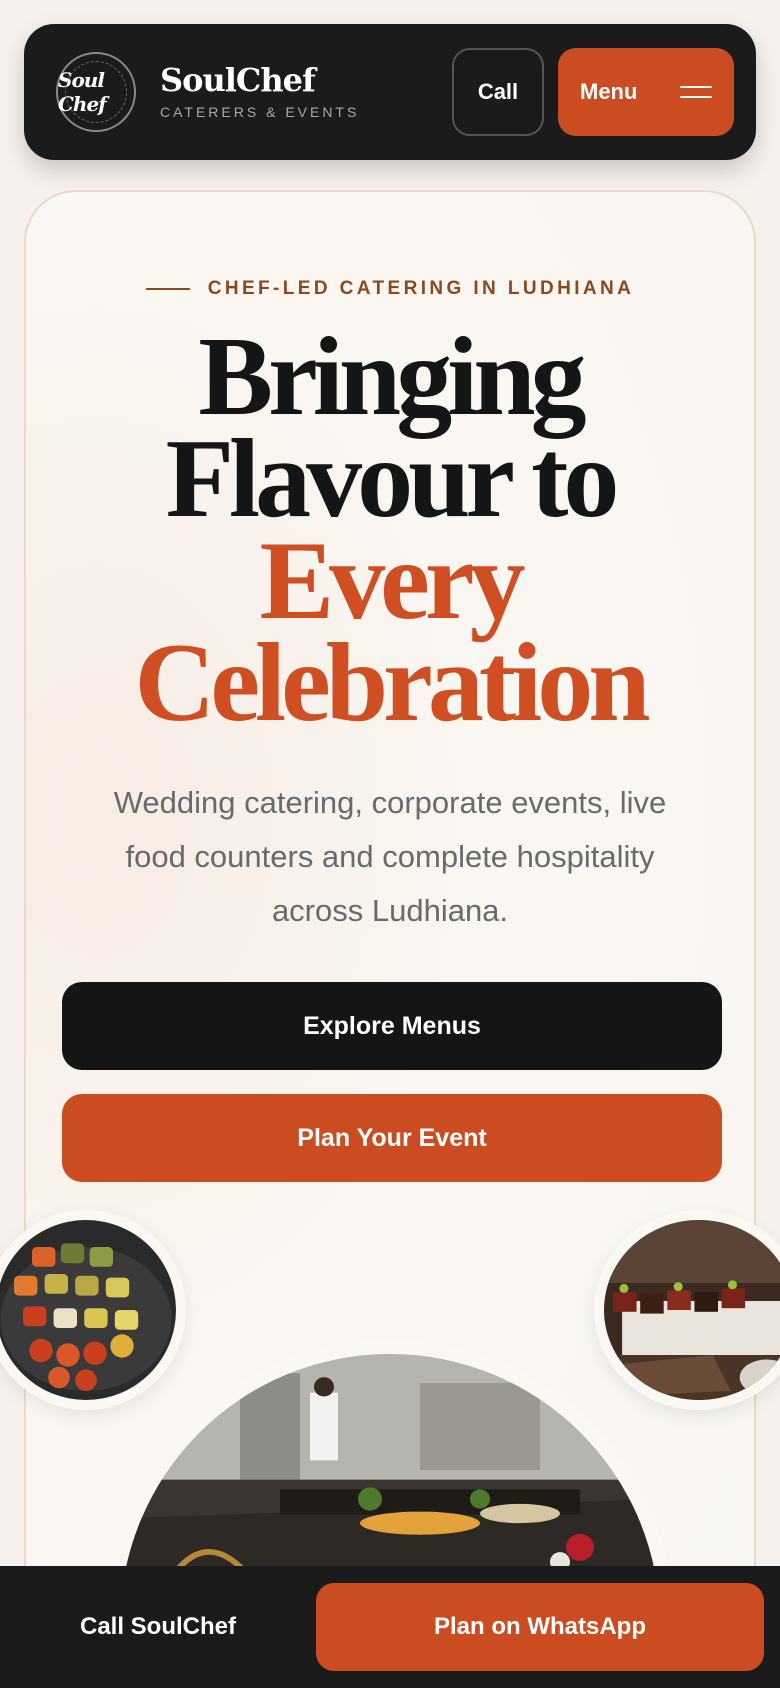  I want to click on eyebrow-line, so click(167, 289).